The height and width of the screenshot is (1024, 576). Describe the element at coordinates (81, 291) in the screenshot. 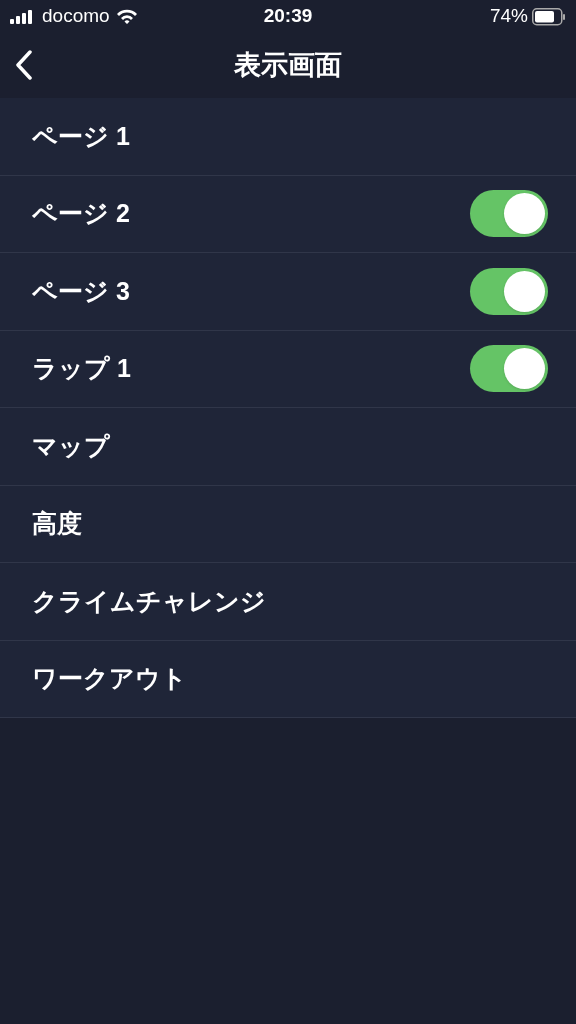

I see `row-label: ページ 3` at that location.